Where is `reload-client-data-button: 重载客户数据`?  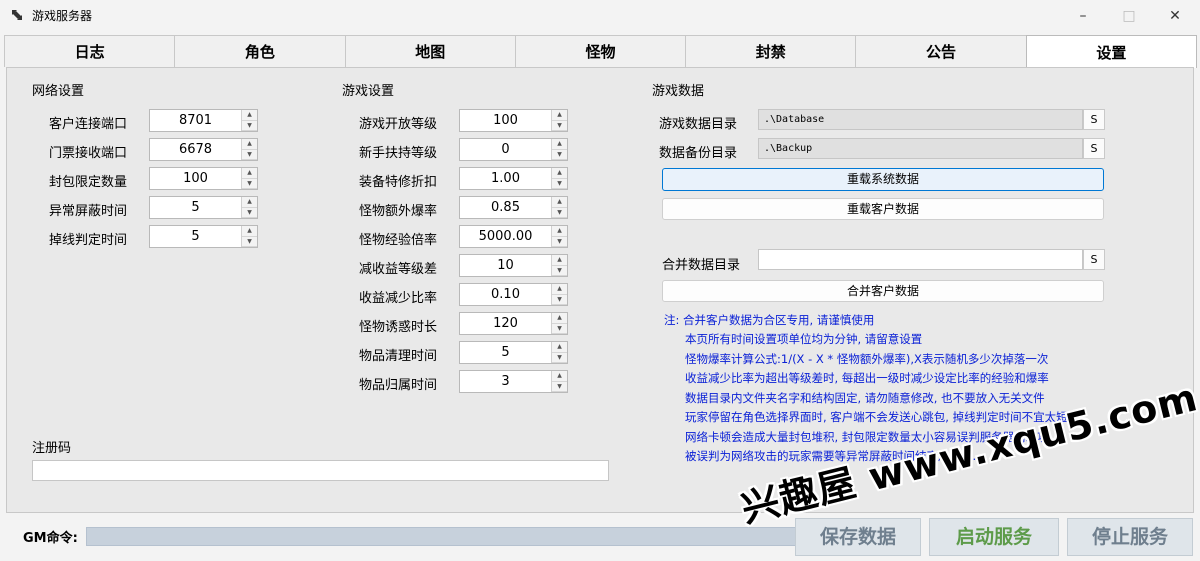 reload-client-data-button: 重载客户数据 is located at coordinates (883, 209).